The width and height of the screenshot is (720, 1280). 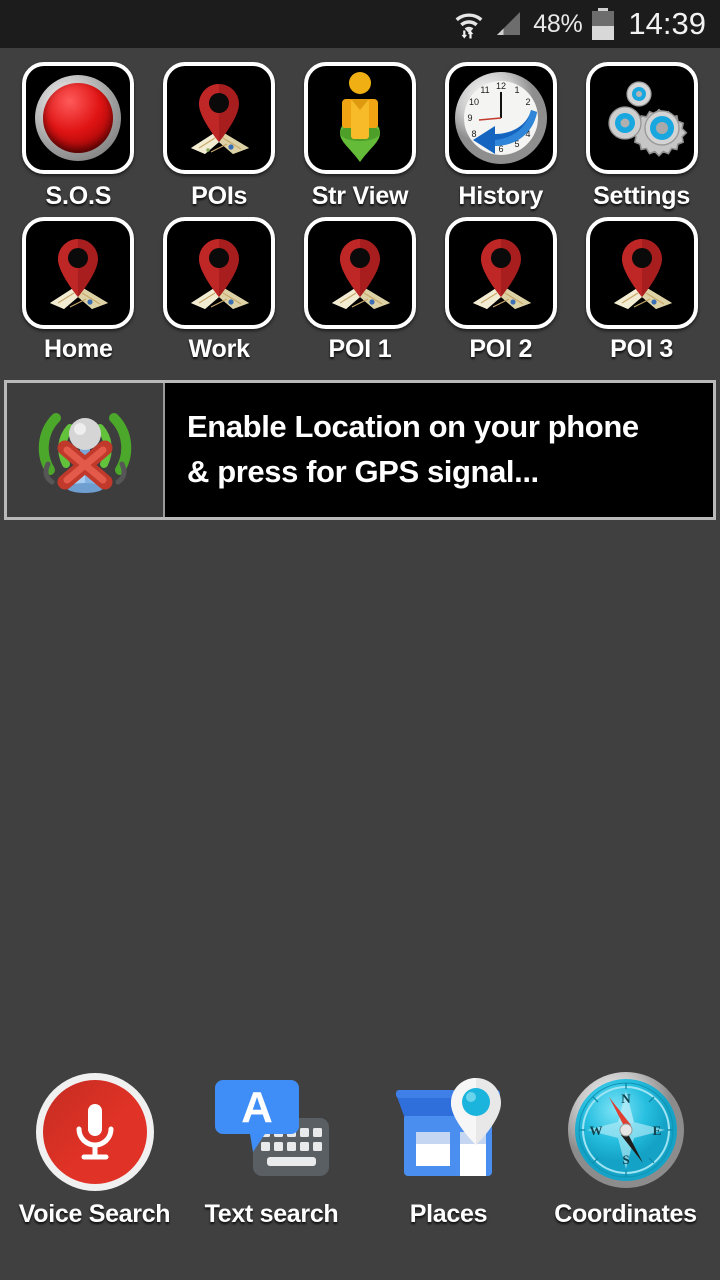 I want to click on svg-text: E, so click(x=656, y=1130).